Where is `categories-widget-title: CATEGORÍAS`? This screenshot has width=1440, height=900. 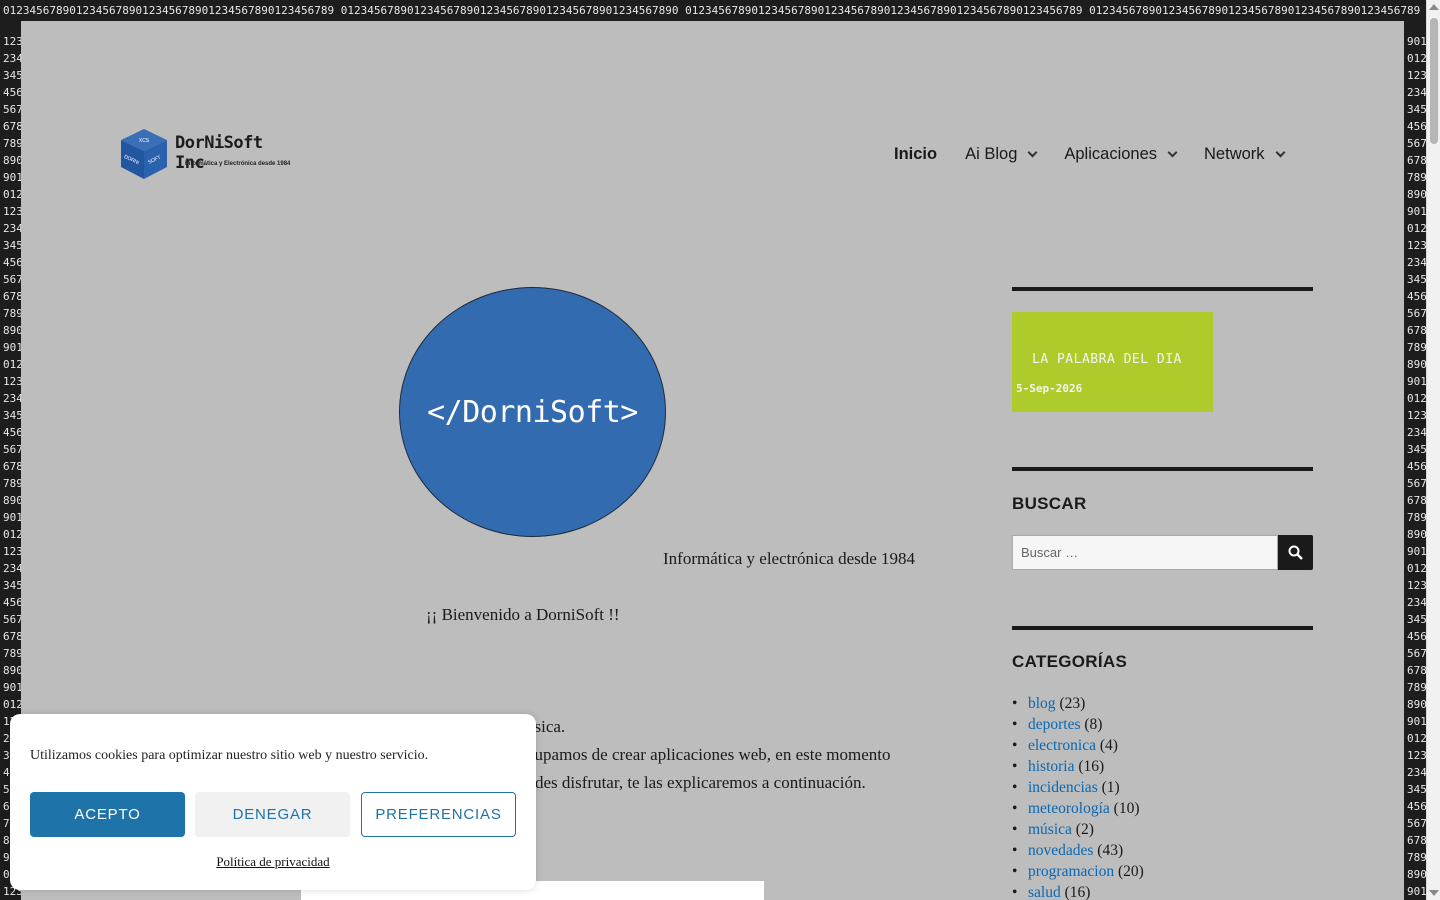 categories-widget-title: CATEGORÍAS is located at coordinates (1070, 661).